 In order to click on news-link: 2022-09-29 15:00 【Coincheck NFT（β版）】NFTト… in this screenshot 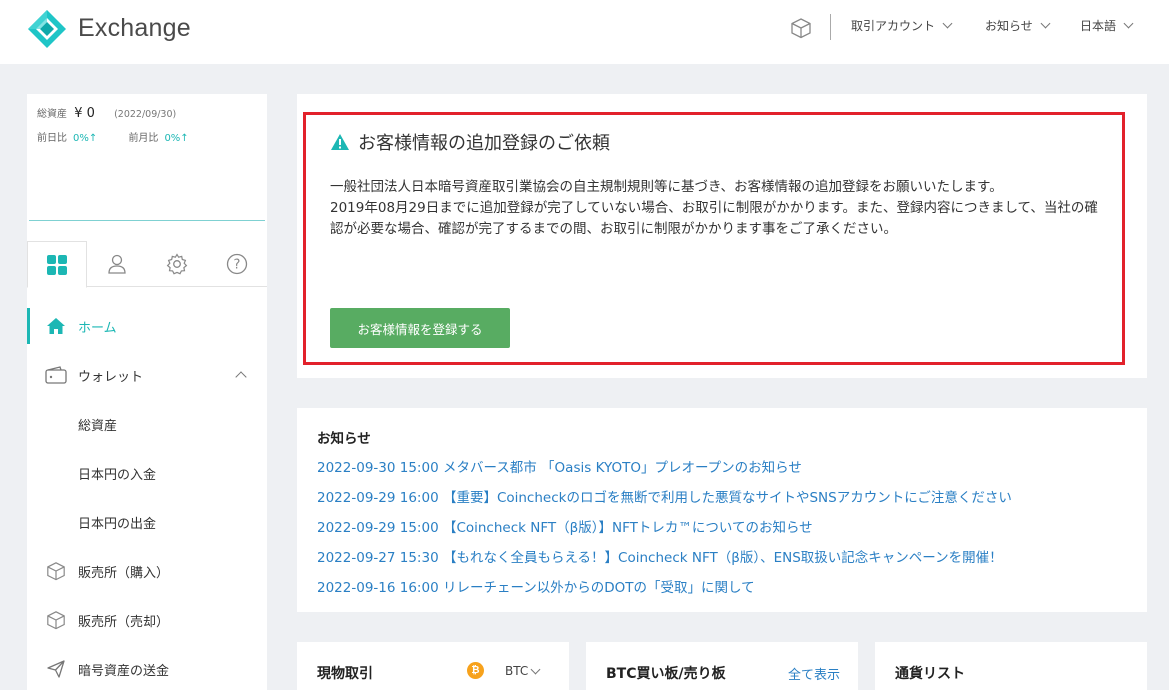, I will do `click(565, 526)`.